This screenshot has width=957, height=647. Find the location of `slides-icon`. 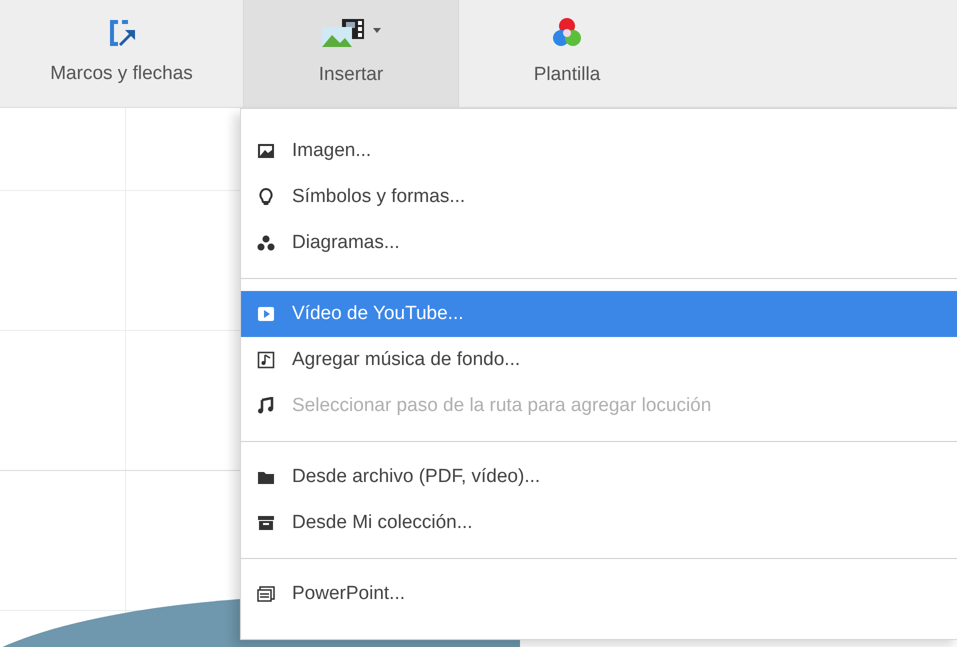

slides-icon is located at coordinates (266, 594).